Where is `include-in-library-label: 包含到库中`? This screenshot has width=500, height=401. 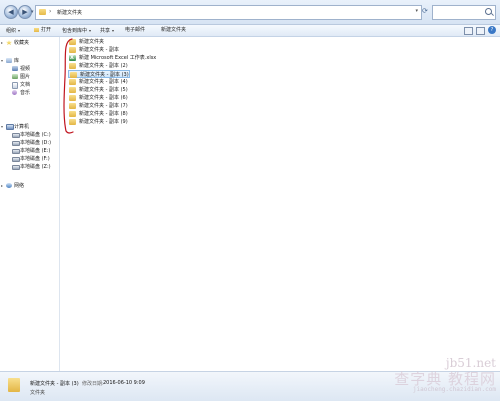
include-in-library-label: 包含到库中 is located at coordinates (75, 31).